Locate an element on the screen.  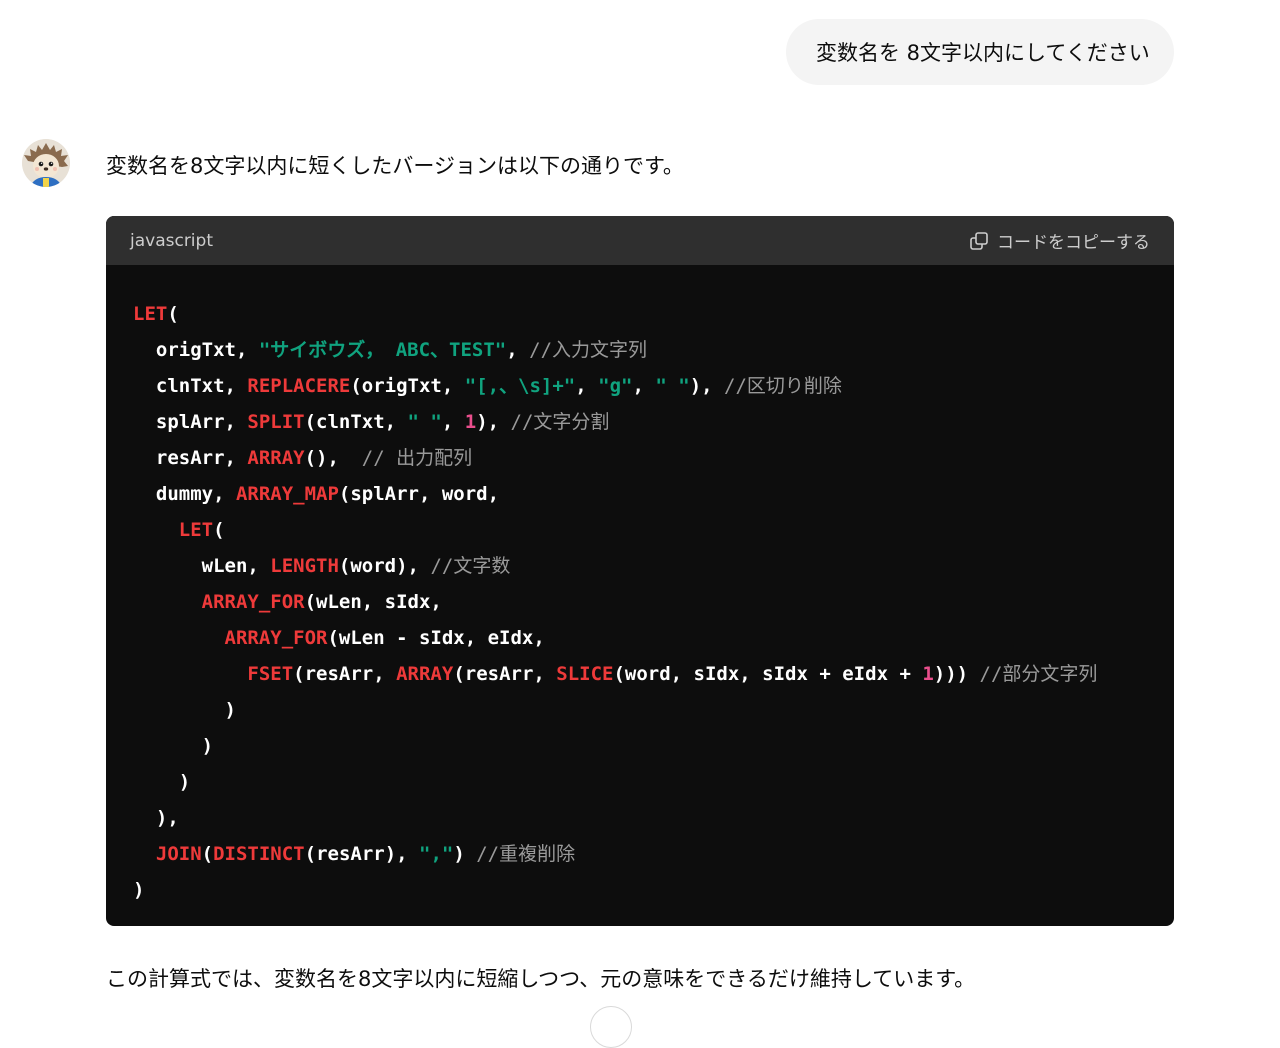
code-function-token: FSET is located at coordinates (270, 674).